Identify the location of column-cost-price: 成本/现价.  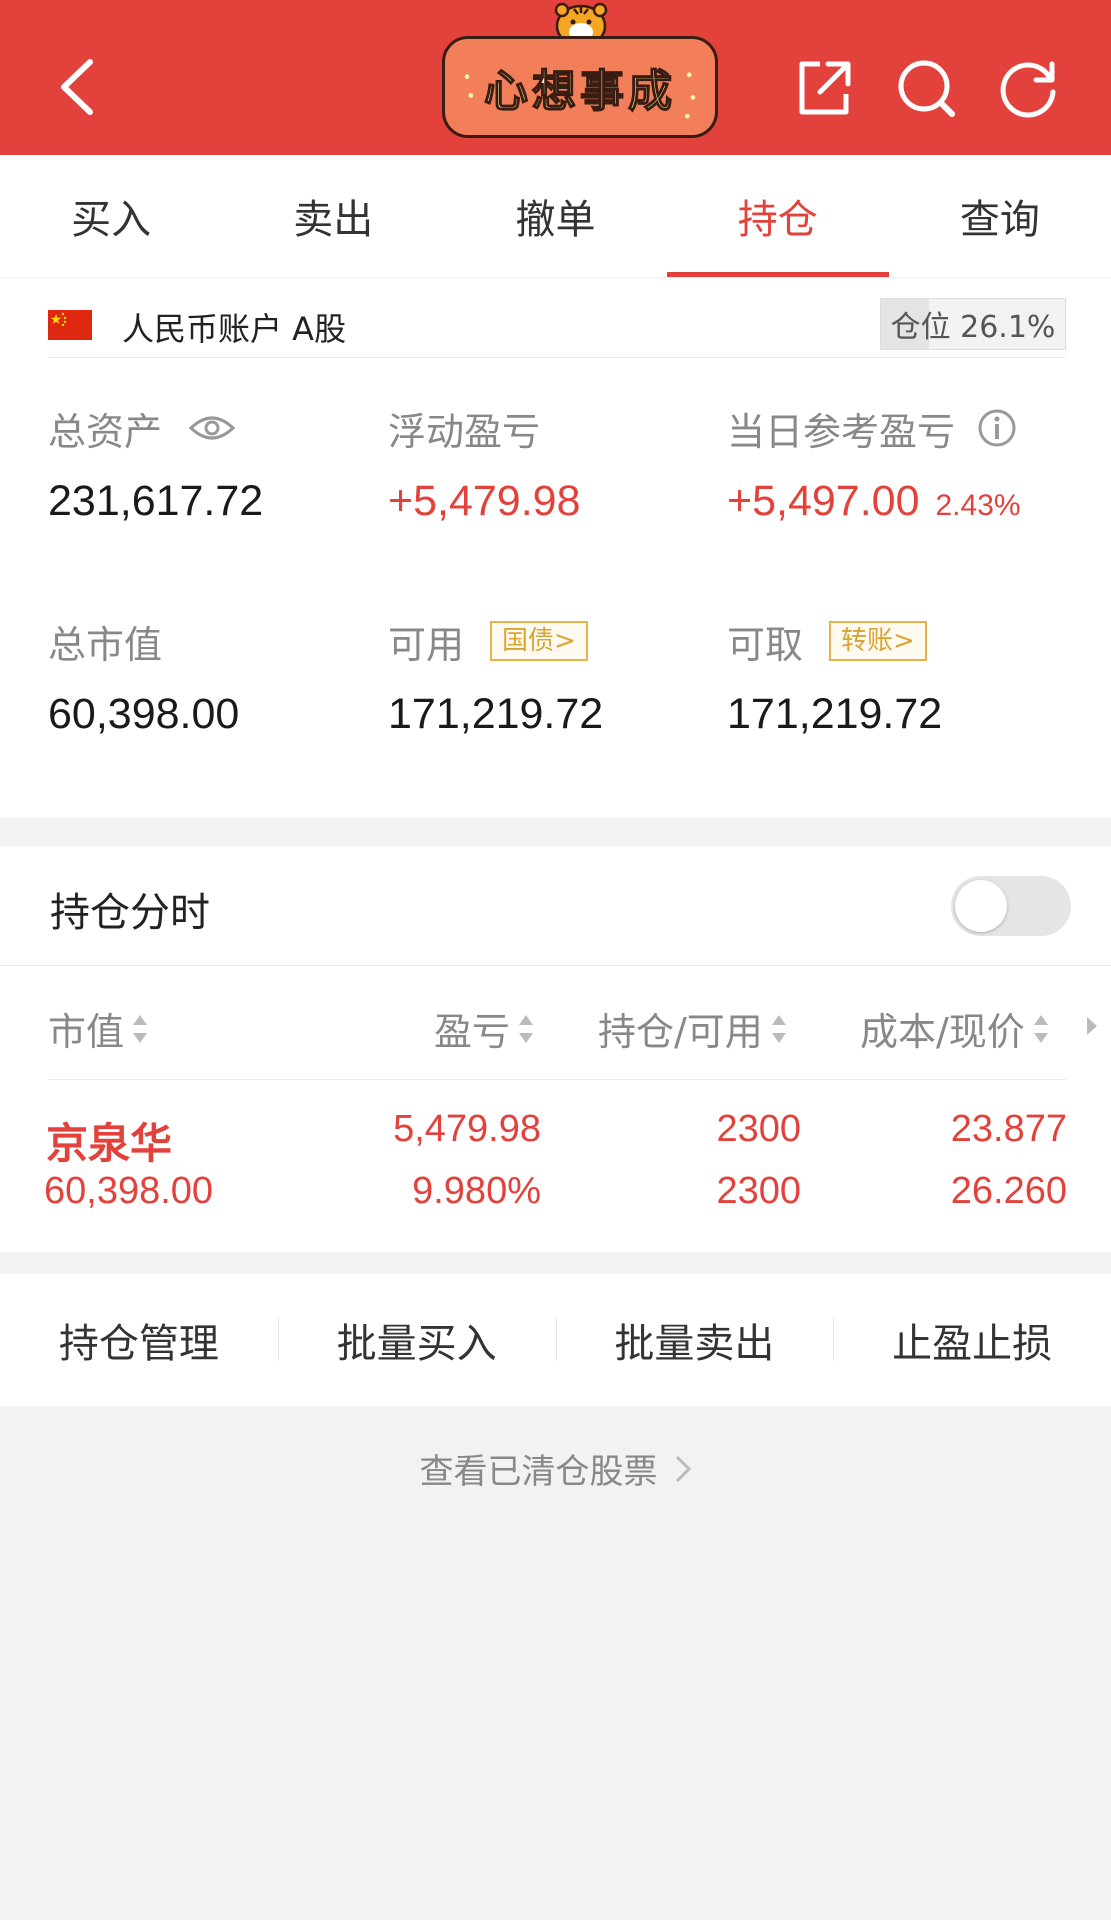
(955, 1028).